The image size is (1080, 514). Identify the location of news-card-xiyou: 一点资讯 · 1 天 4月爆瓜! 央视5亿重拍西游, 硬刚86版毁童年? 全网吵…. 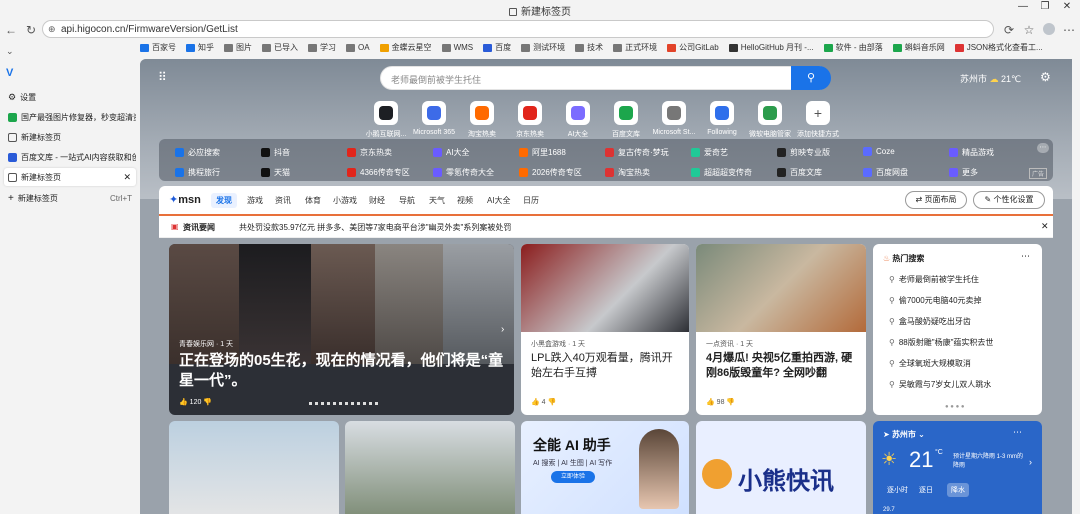
(781, 329).